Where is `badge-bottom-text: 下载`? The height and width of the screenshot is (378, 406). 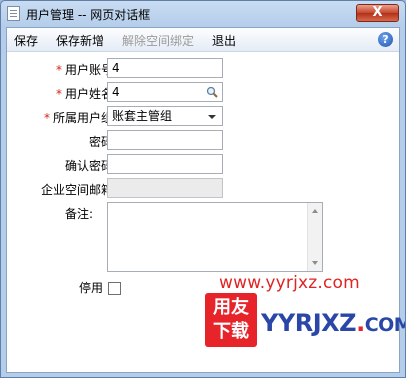
badge-bottom-text: 下载 is located at coordinates (231, 331).